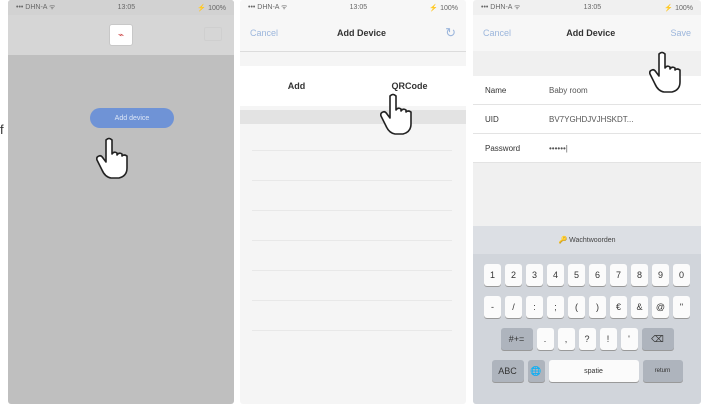 This screenshot has width=708, height=406. What do you see at coordinates (629, 339) in the screenshot?
I see `key-punctuation: '` at bounding box center [629, 339].